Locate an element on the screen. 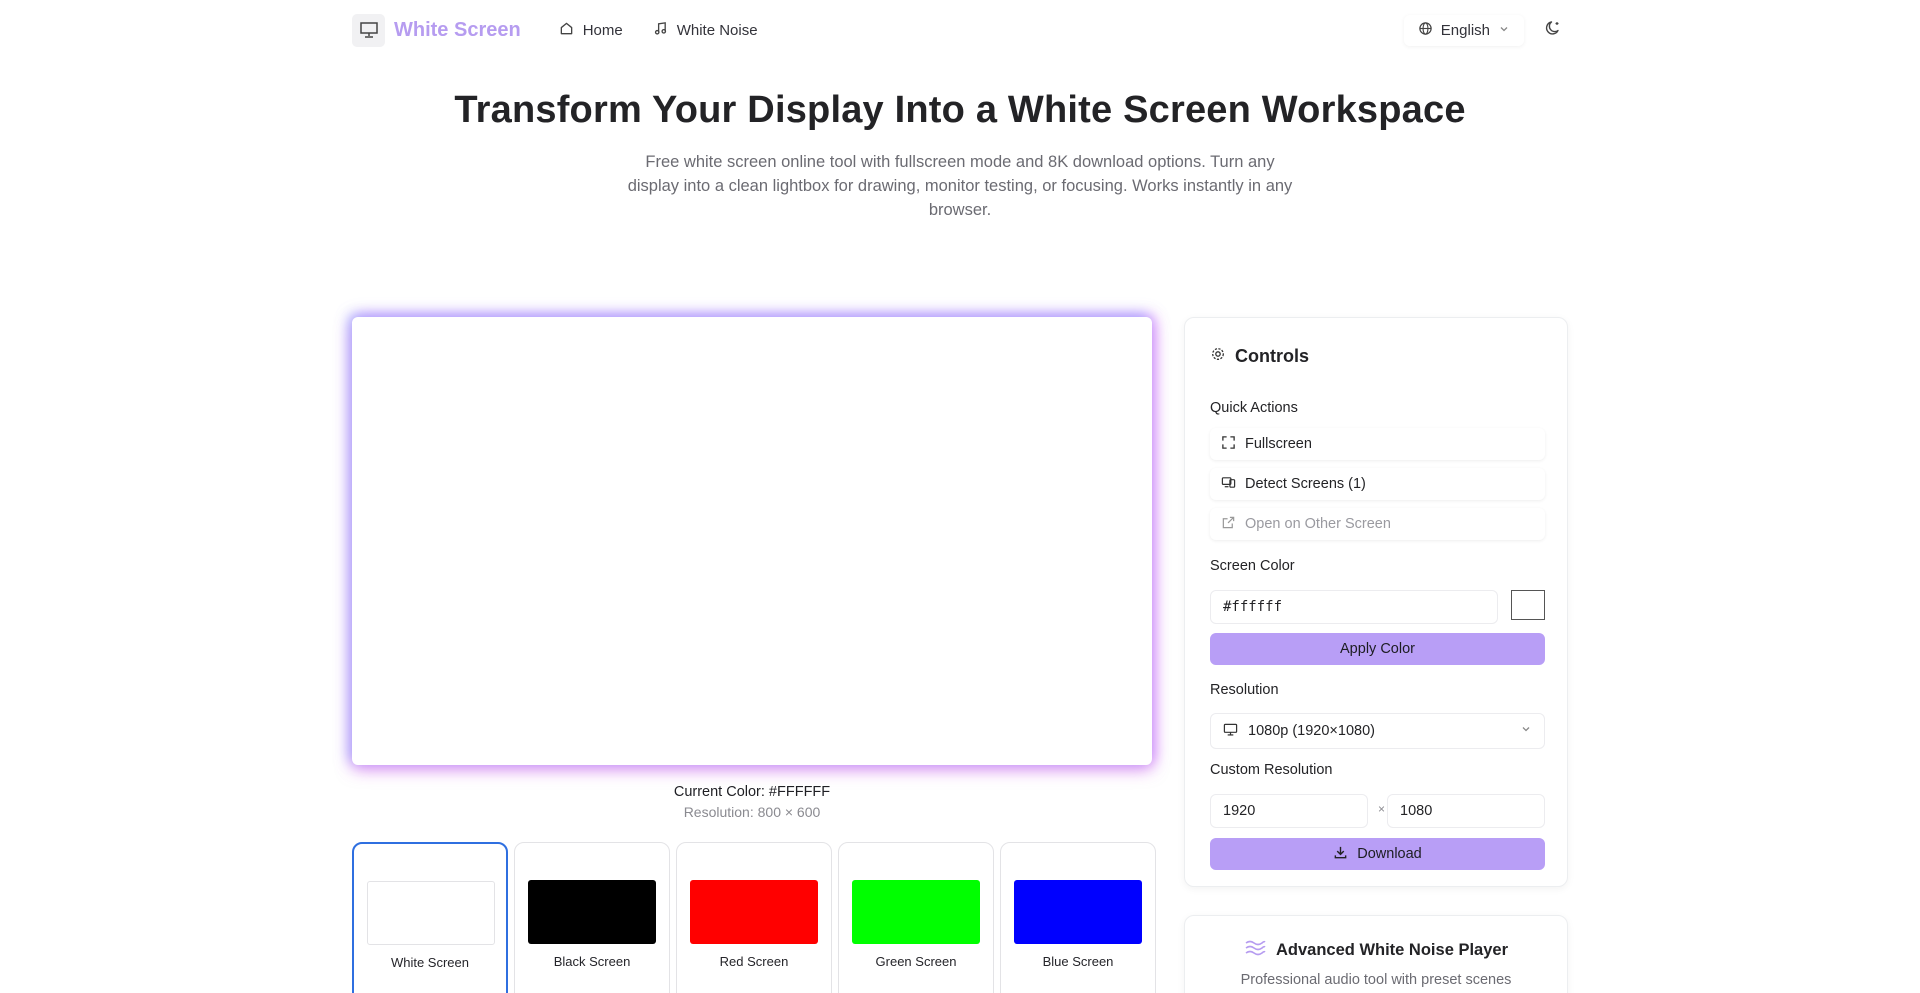  brand-name: White Screen is located at coordinates (457, 29).